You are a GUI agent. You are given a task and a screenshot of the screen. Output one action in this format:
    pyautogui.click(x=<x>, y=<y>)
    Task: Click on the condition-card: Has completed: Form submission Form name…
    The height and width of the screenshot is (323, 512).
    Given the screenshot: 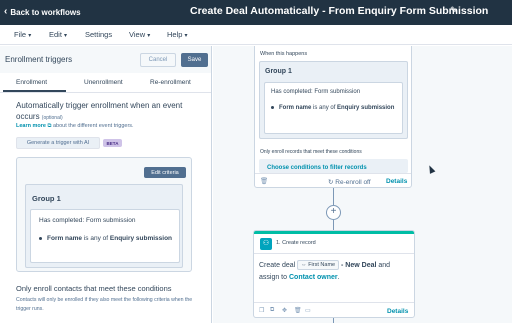 What is the action you would take?
    pyautogui.click(x=105, y=236)
    